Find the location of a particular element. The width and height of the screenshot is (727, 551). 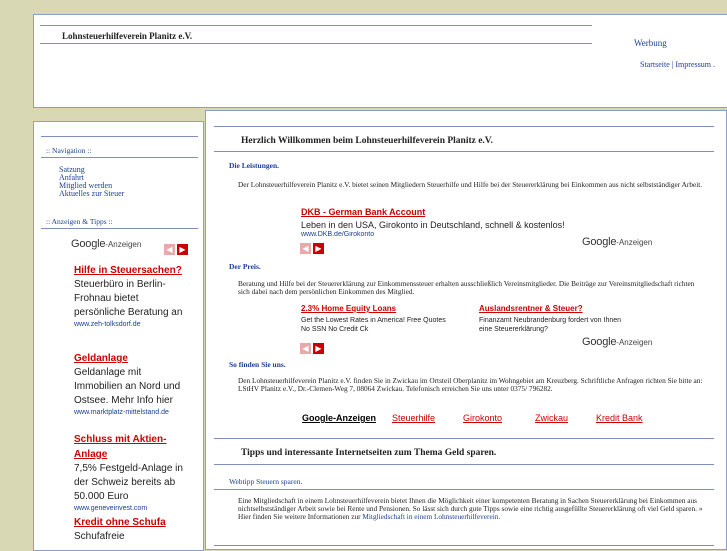

nav-link-startseite: Startseite is located at coordinates (655, 64).